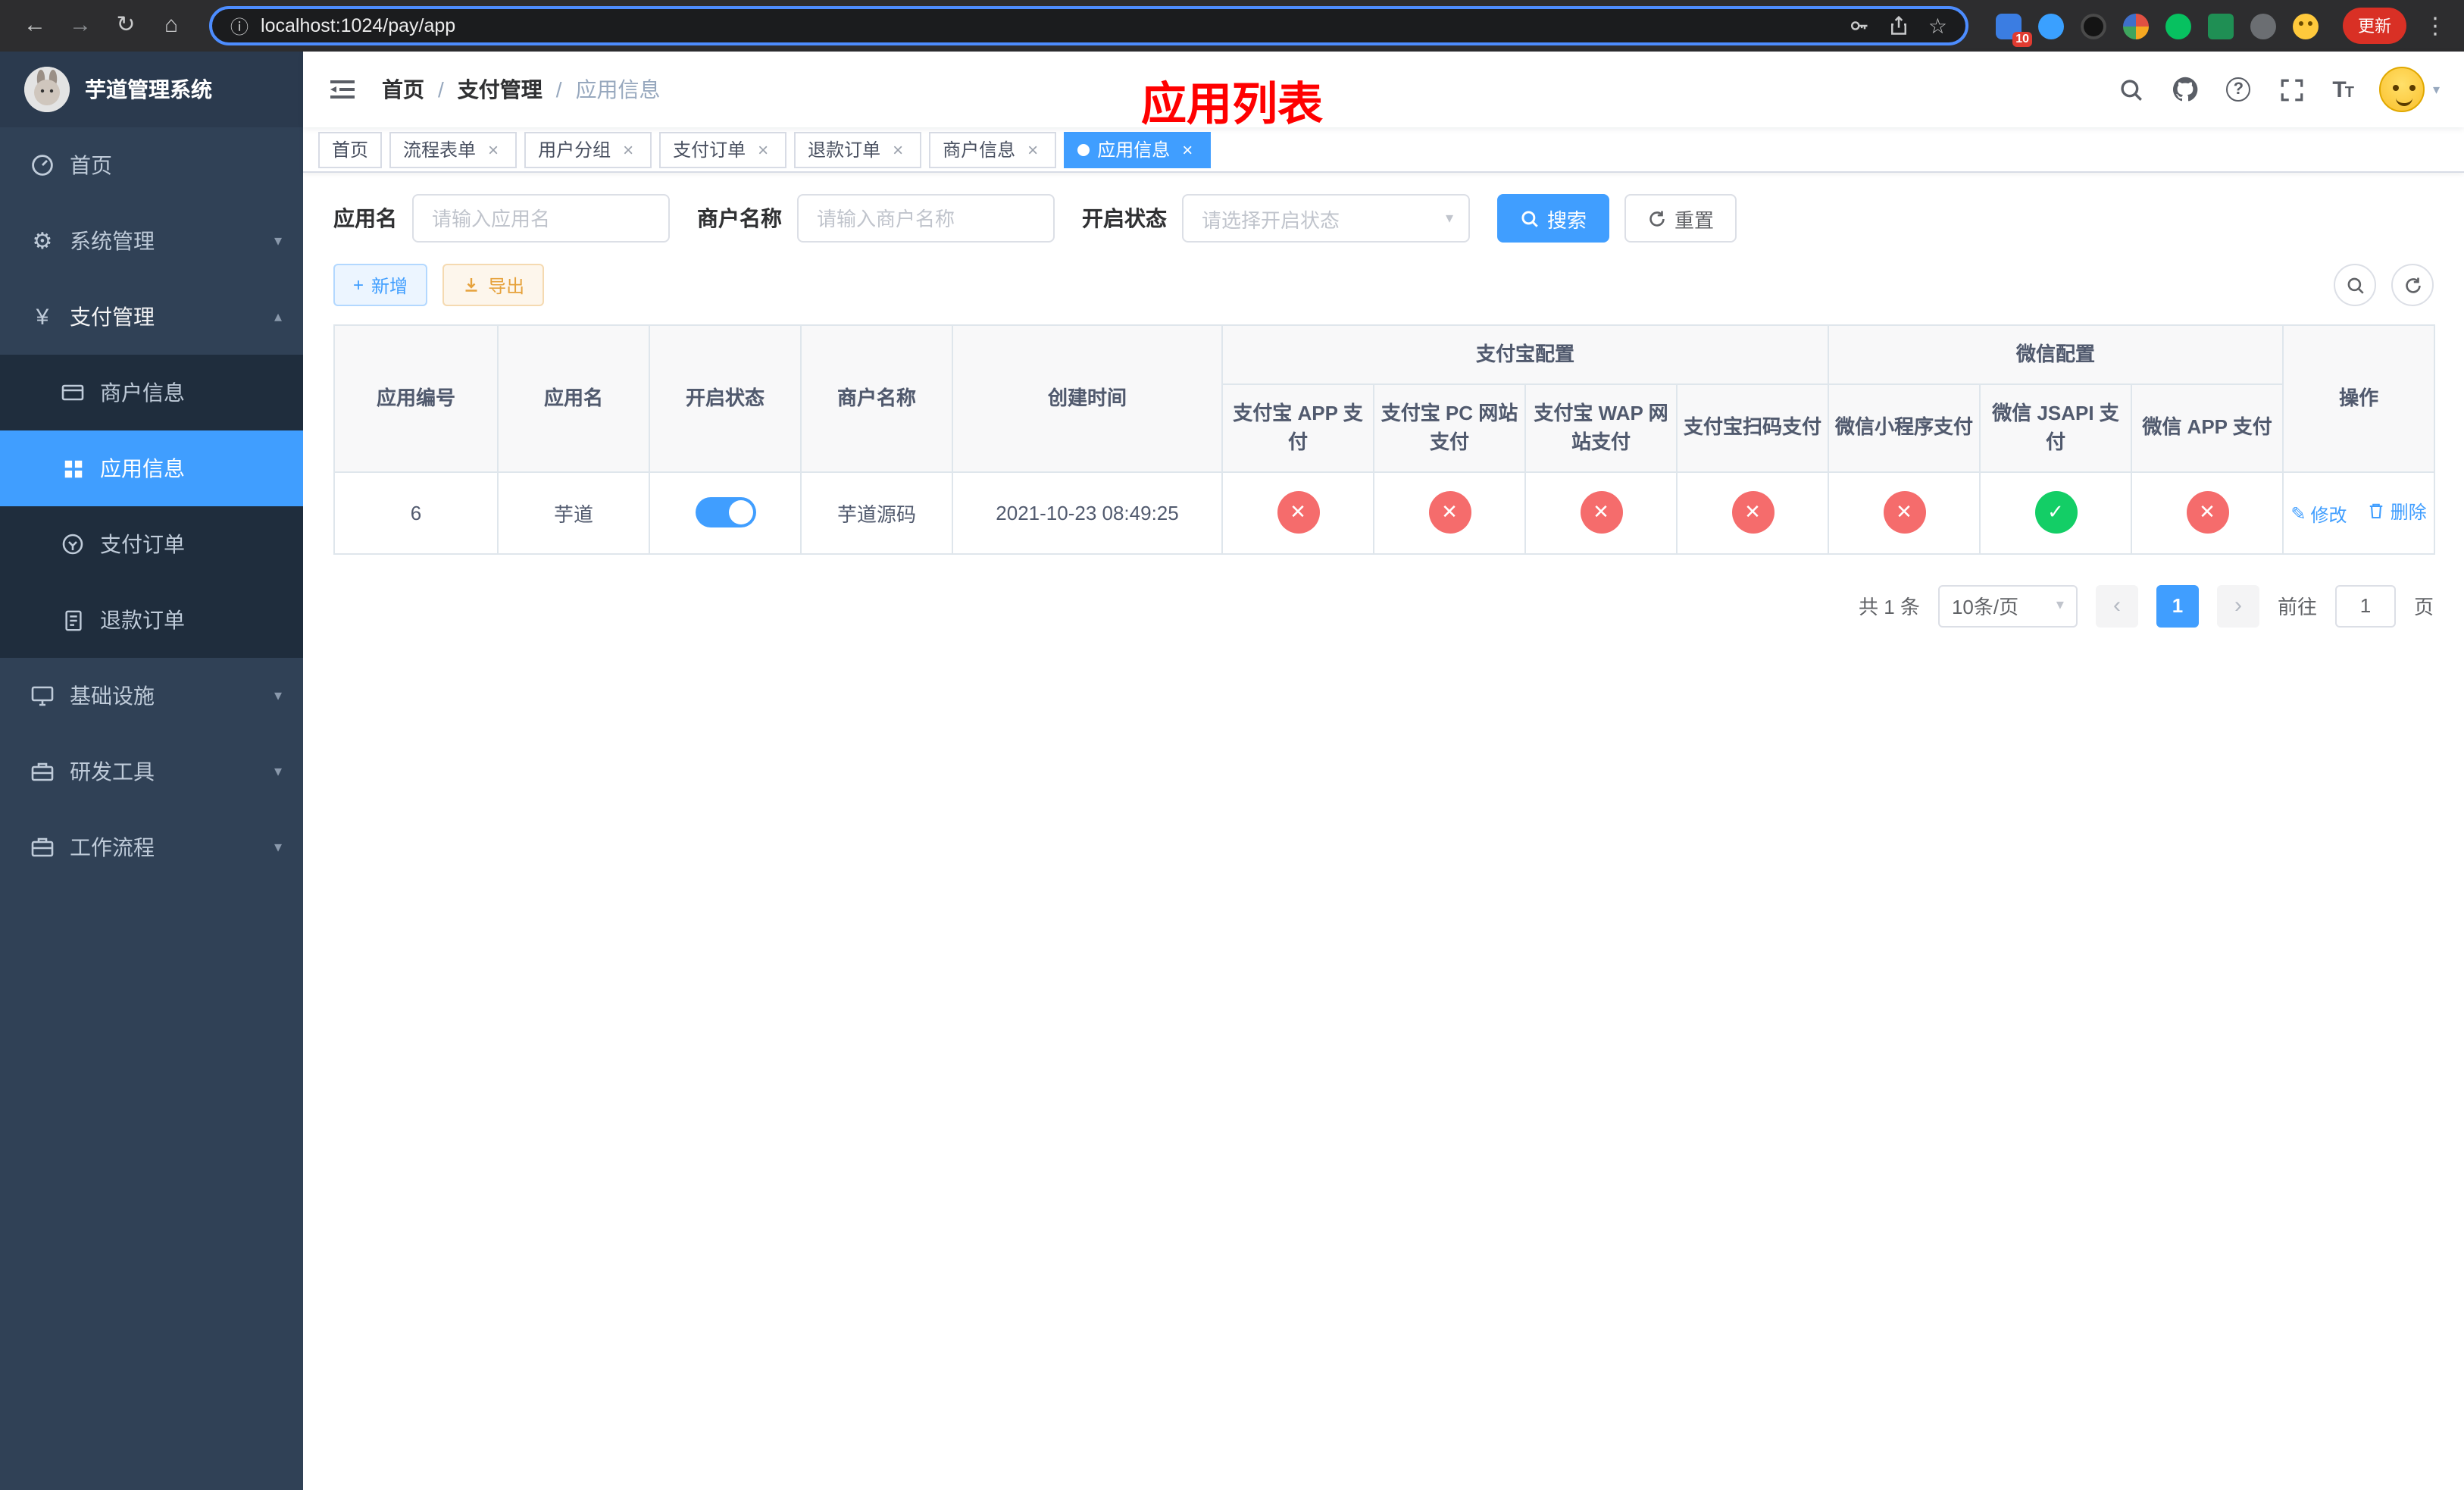 The image size is (2464, 1490). What do you see at coordinates (2185, 89) in the screenshot?
I see `github-icon` at bounding box center [2185, 89].